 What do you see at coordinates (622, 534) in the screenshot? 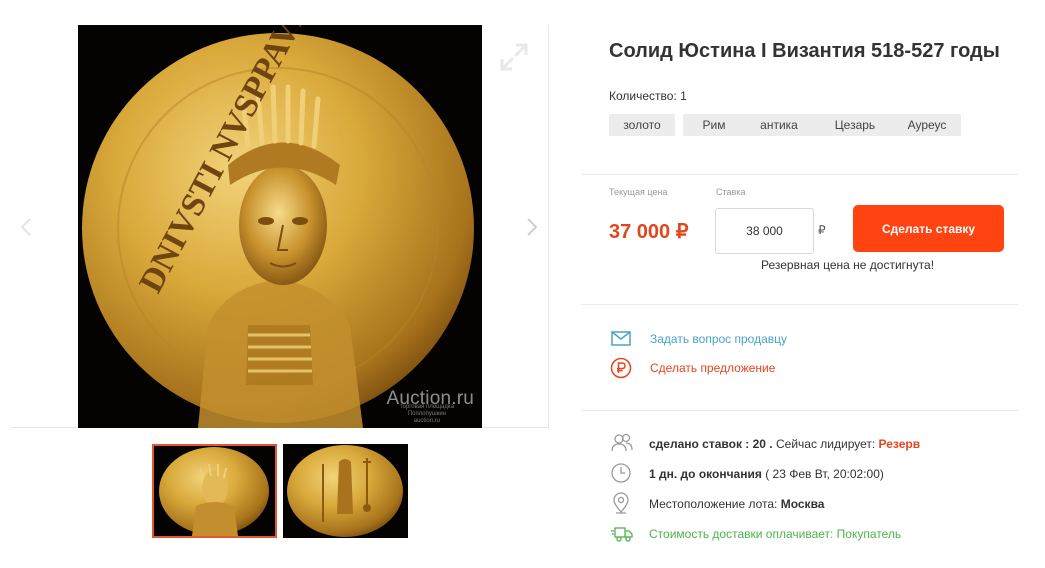
I see `truck-icon` at bounding box center [622, 534].